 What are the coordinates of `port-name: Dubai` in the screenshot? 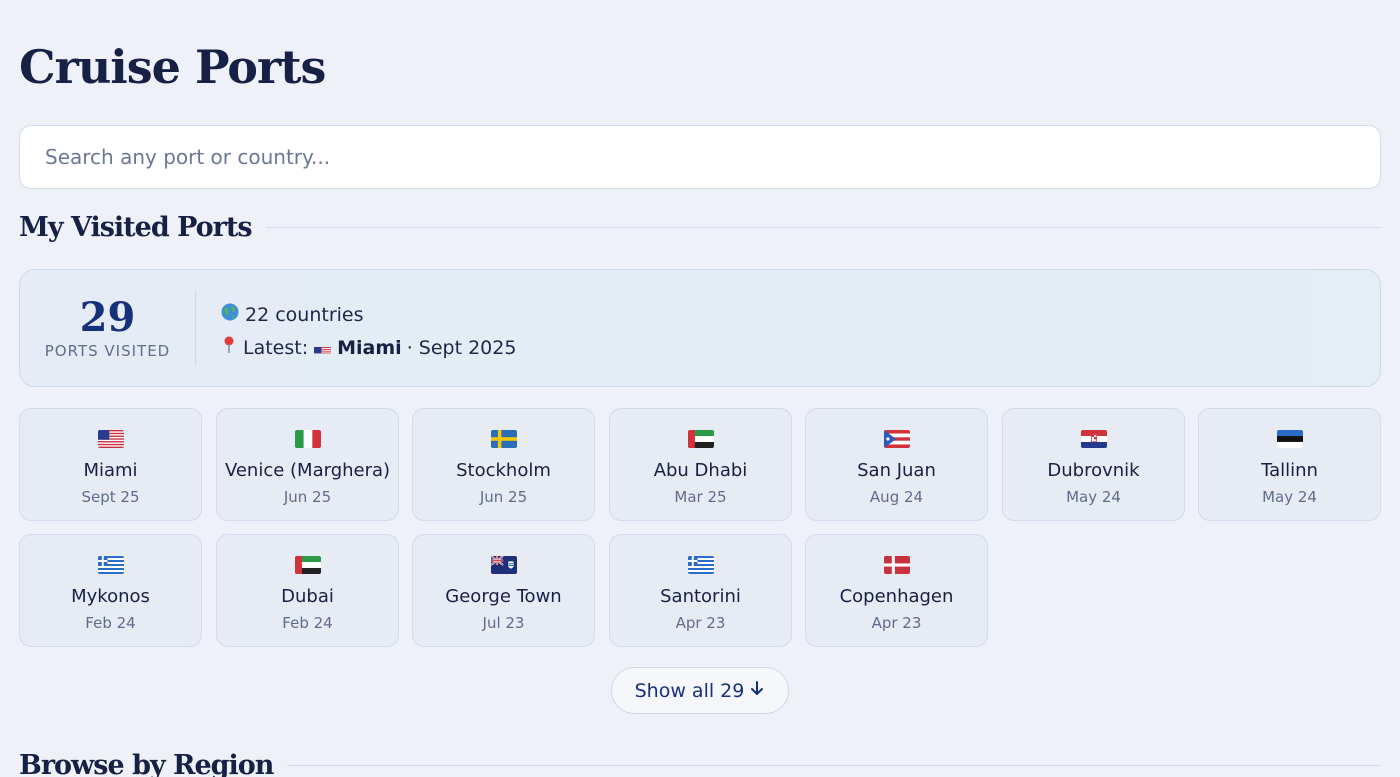 It's located at (307, 596).